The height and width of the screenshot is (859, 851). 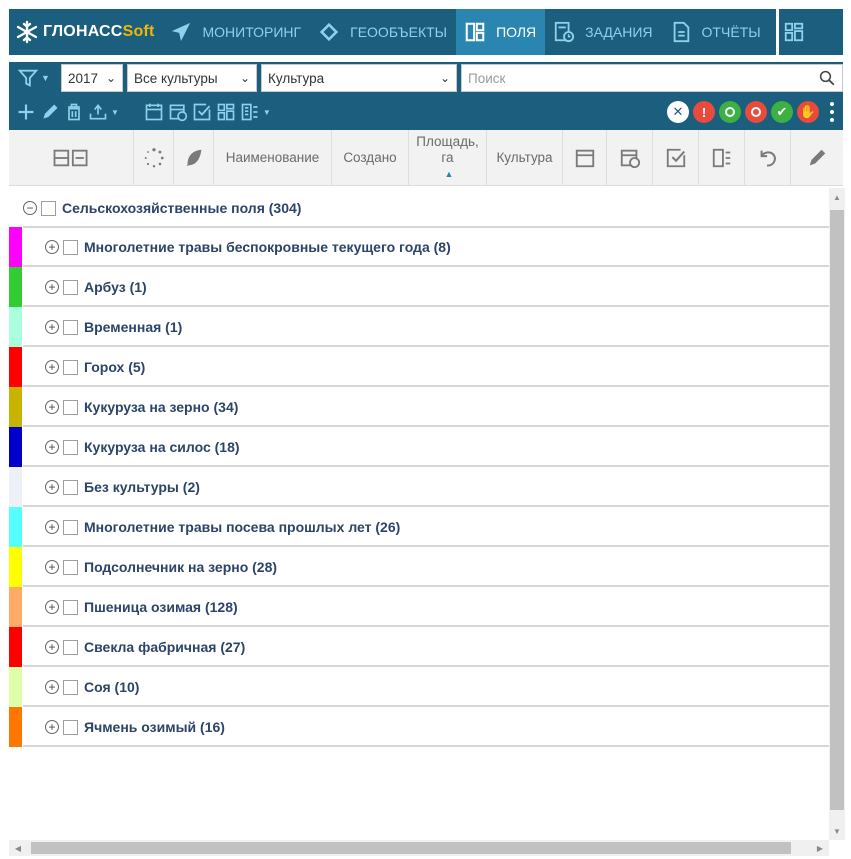 What do you see at coordinates (267, 112) in the screenshot?
I see `operations-caret-icon: ▼` at bounding box center [267, 112].